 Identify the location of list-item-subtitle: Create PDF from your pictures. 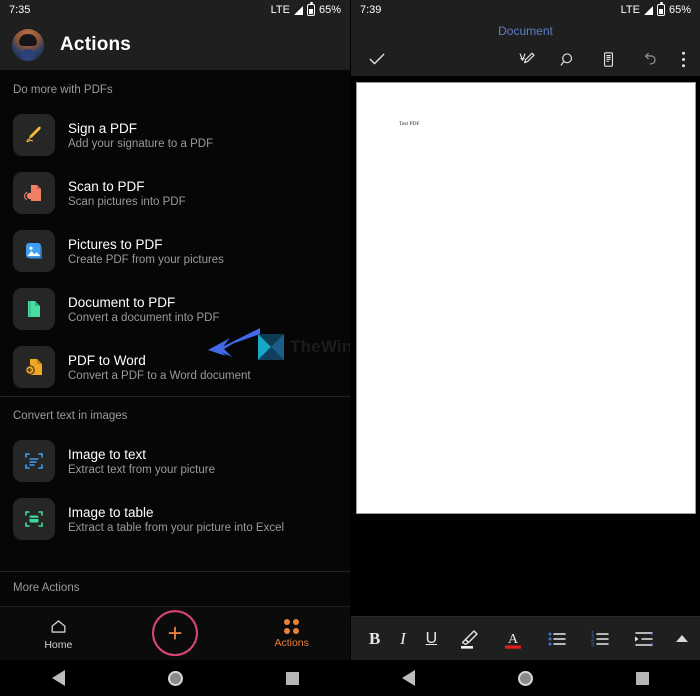
(146, 259).